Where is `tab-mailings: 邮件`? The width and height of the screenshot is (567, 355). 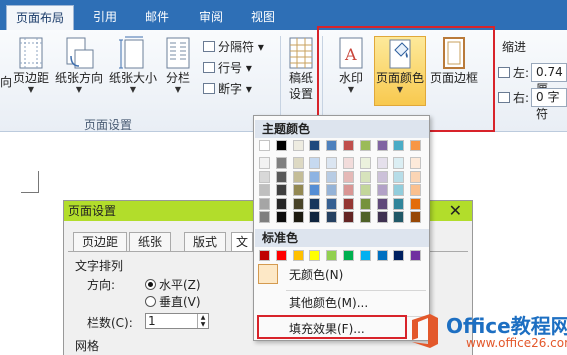 tab-mailings: 邮件 is located at coordinates (157, 17).